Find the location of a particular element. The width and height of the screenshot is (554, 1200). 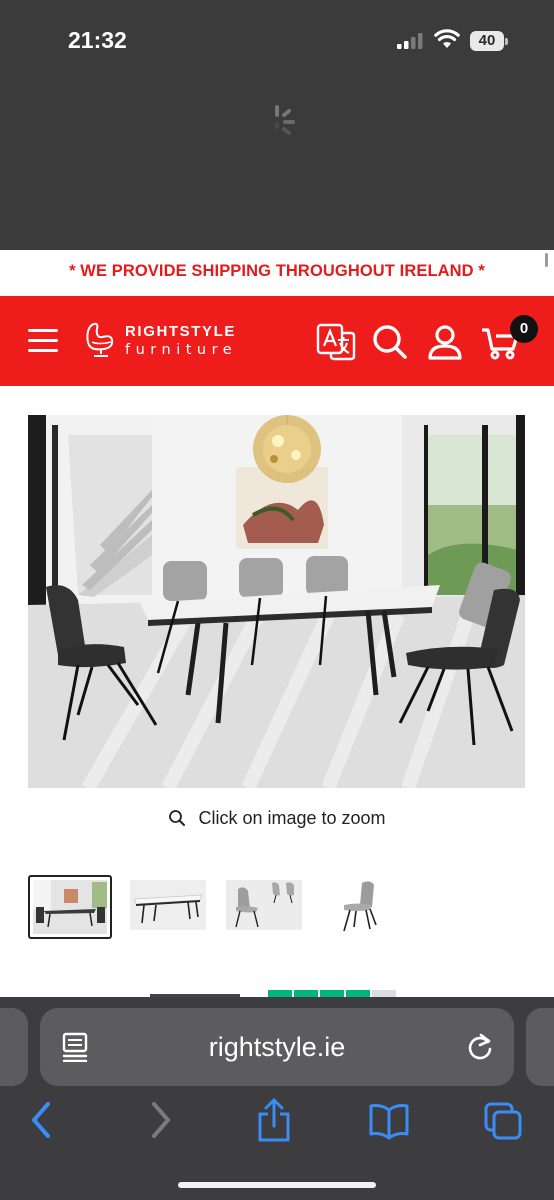

loading-spinner-icon is located at coordinates (285, 120).